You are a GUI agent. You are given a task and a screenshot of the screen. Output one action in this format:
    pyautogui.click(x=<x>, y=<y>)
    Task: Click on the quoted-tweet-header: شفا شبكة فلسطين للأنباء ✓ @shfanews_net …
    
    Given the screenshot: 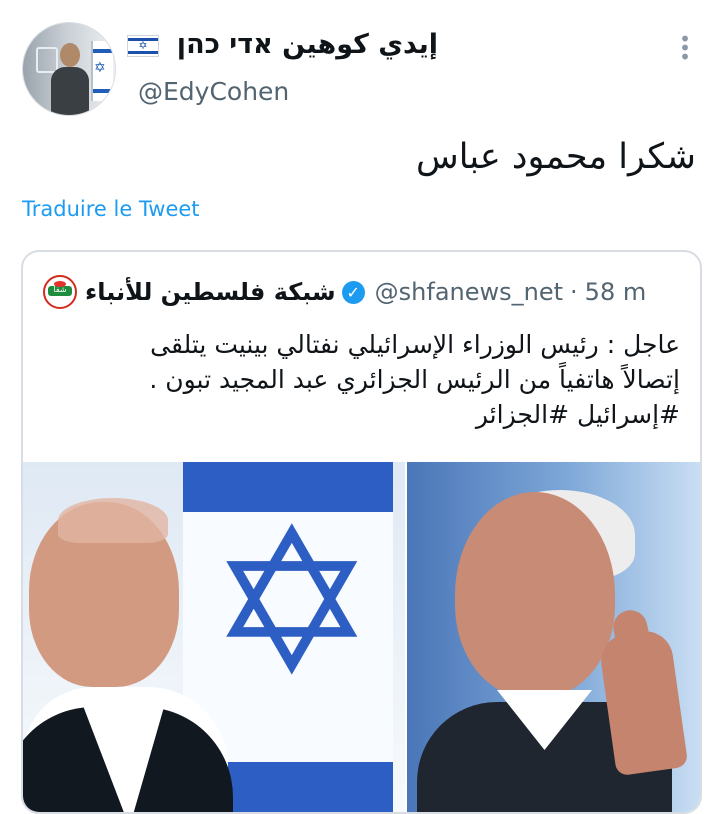 What is the action you would take?
    pyautogui.click(x=361, y=292)
    